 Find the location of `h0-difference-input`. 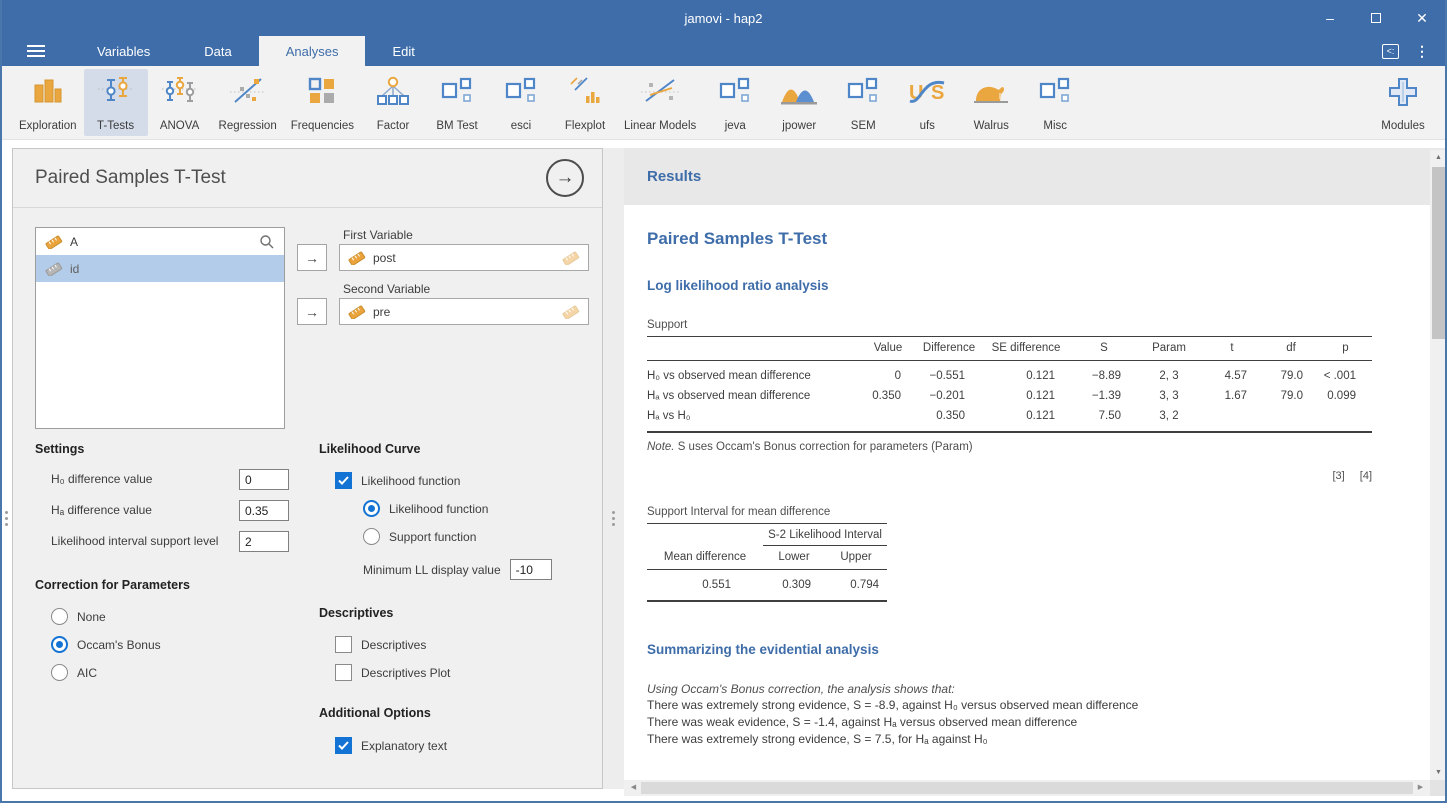

h0-difference-input is located at coordinates (264, 479).